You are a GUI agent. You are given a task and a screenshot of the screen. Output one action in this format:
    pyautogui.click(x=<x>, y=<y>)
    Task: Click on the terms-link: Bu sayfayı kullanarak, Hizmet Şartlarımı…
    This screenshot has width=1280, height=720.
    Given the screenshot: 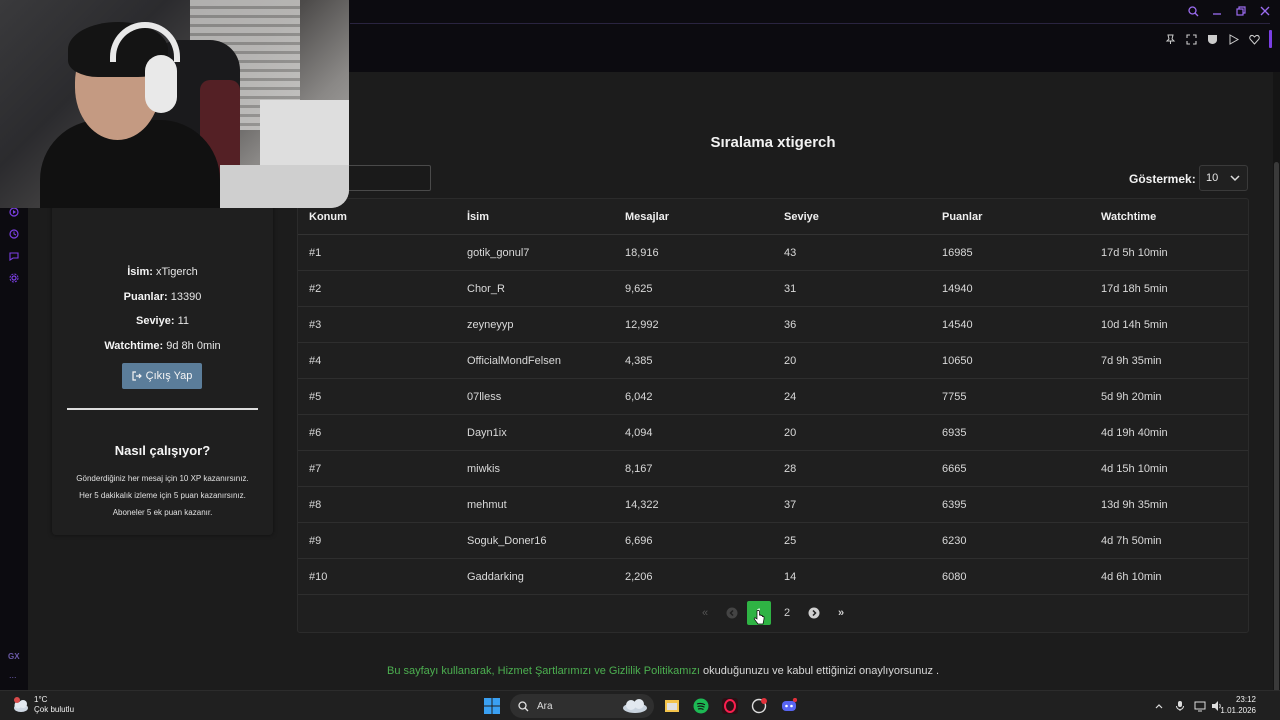 What is the action you would take?
    pyautogui.click(x=543, y=671)
    